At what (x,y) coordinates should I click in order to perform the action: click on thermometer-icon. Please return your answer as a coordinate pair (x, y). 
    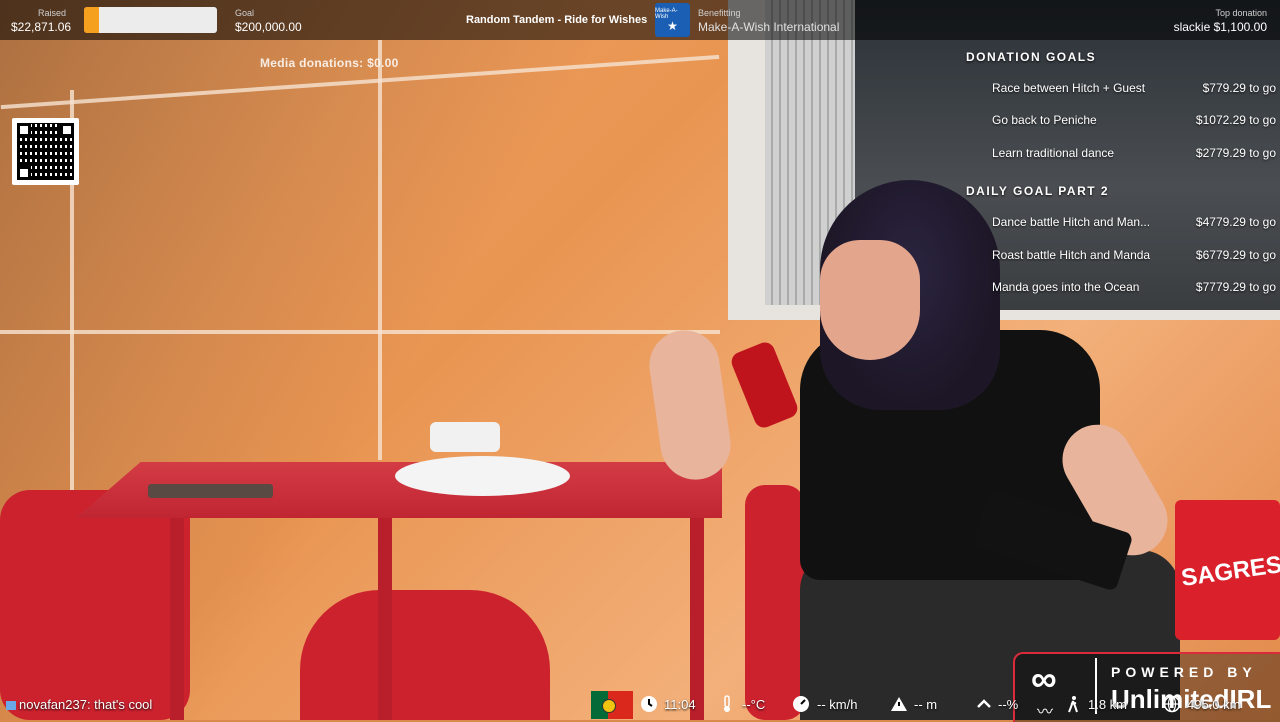
    Looking at the image, I should click on (727, 704).